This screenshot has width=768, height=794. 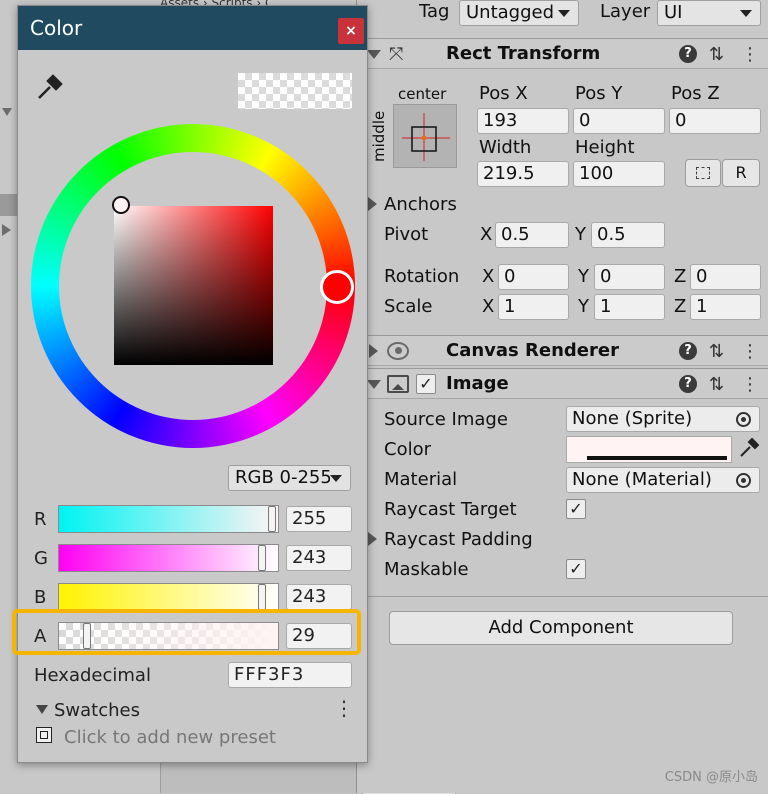 What do you see at coordinates (477, 383) in the screenshot?
I see `image-title: Image` at bounding box center [477, 383].